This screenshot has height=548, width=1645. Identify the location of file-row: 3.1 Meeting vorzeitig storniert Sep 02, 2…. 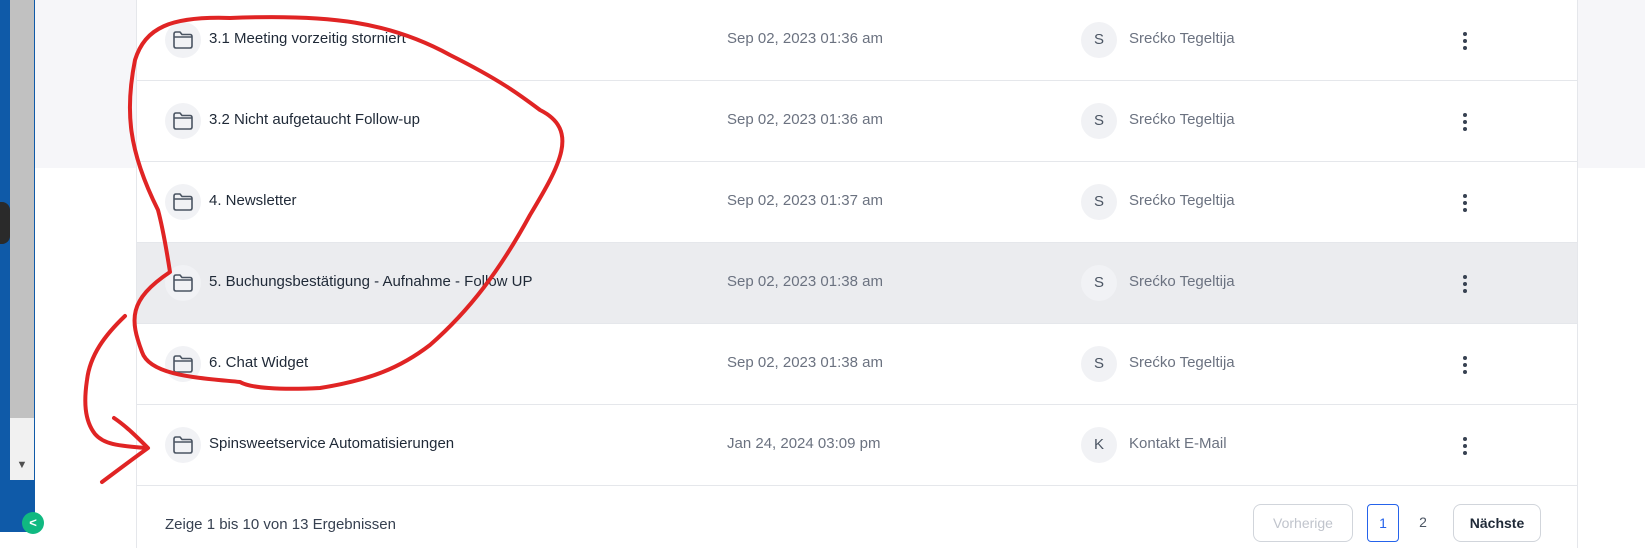
(857, 40).